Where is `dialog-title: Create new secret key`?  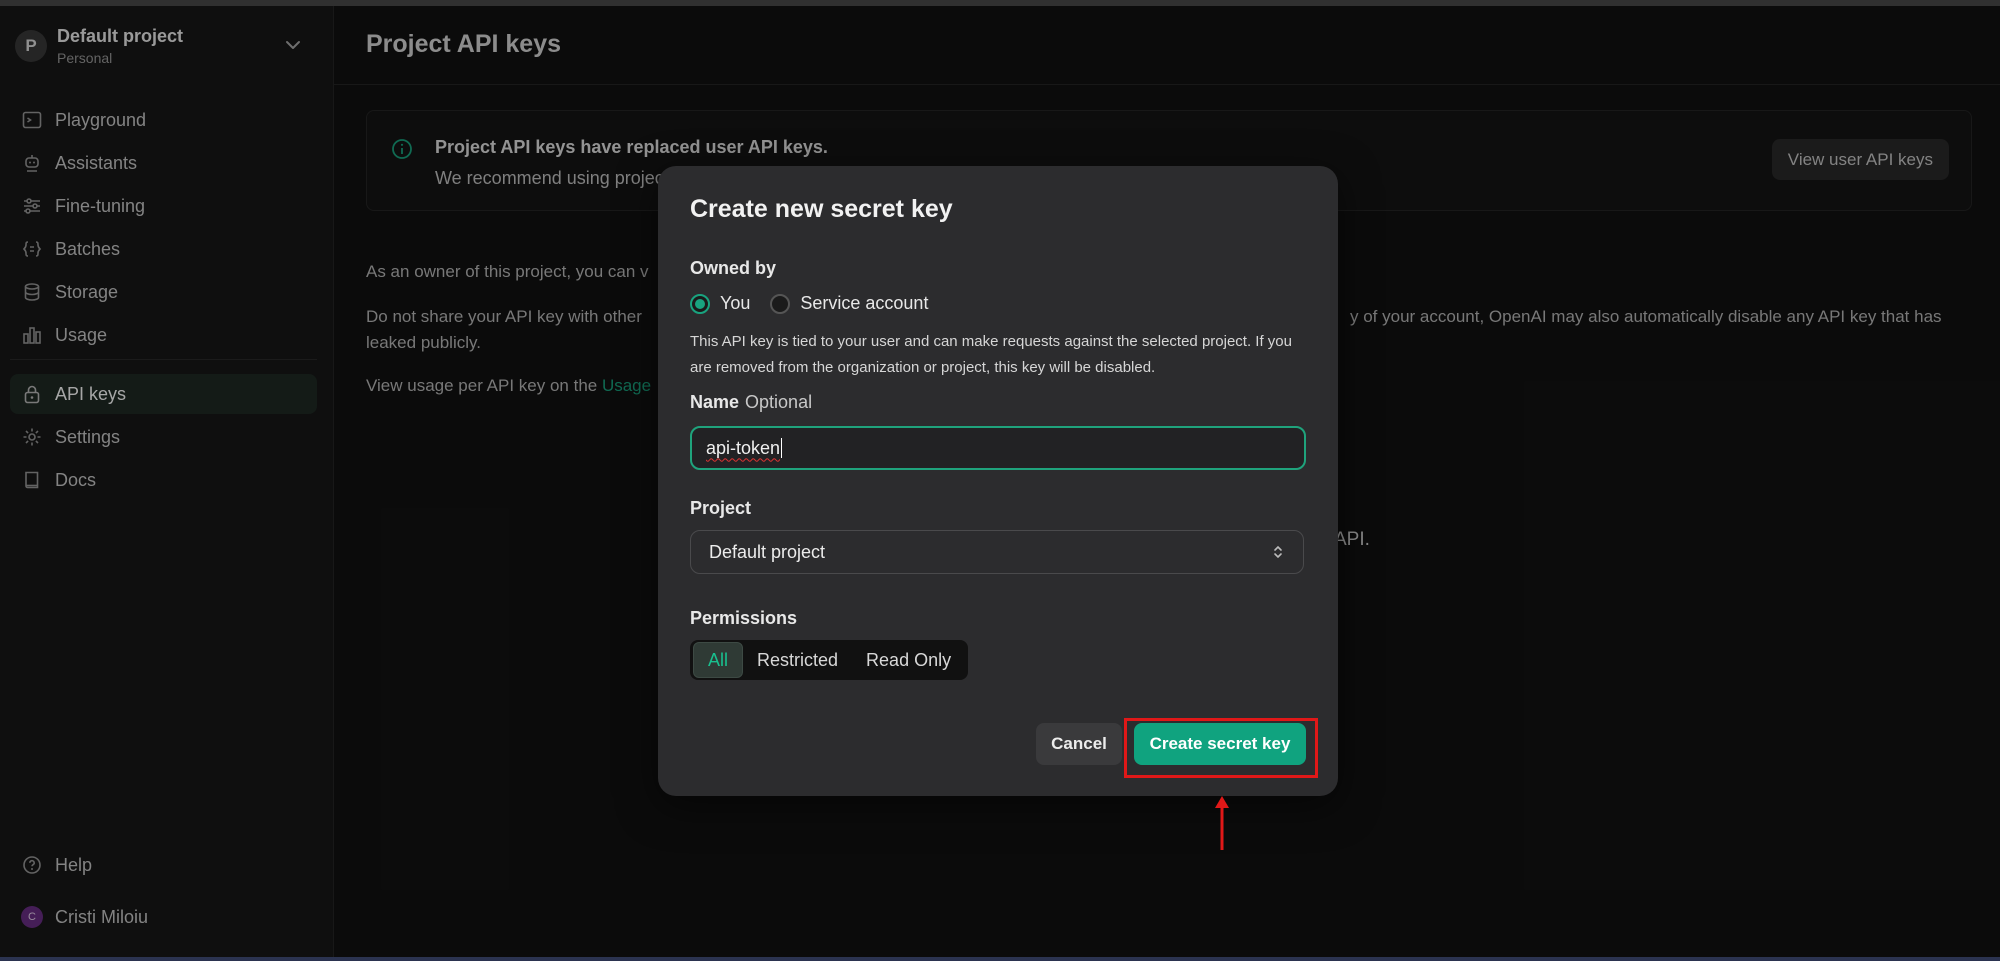
dialog-title: Create new secret key is located at coordinates (821, 209).